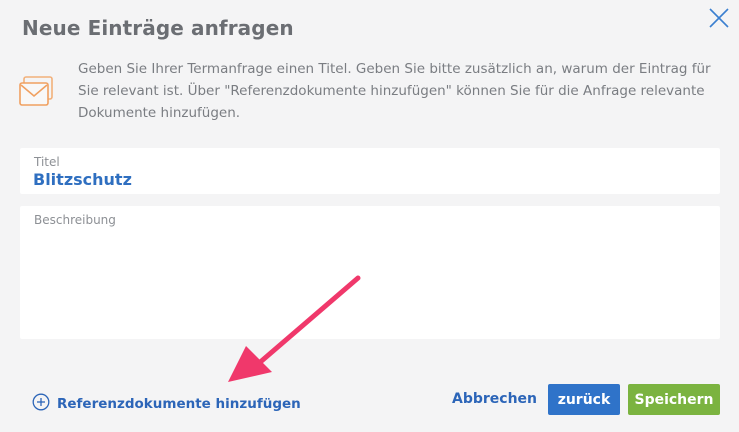  Describe the element at coordinates (158, 28) in the screenshot. I see `dialog-title: Neue Einträge anfragen` at that location.